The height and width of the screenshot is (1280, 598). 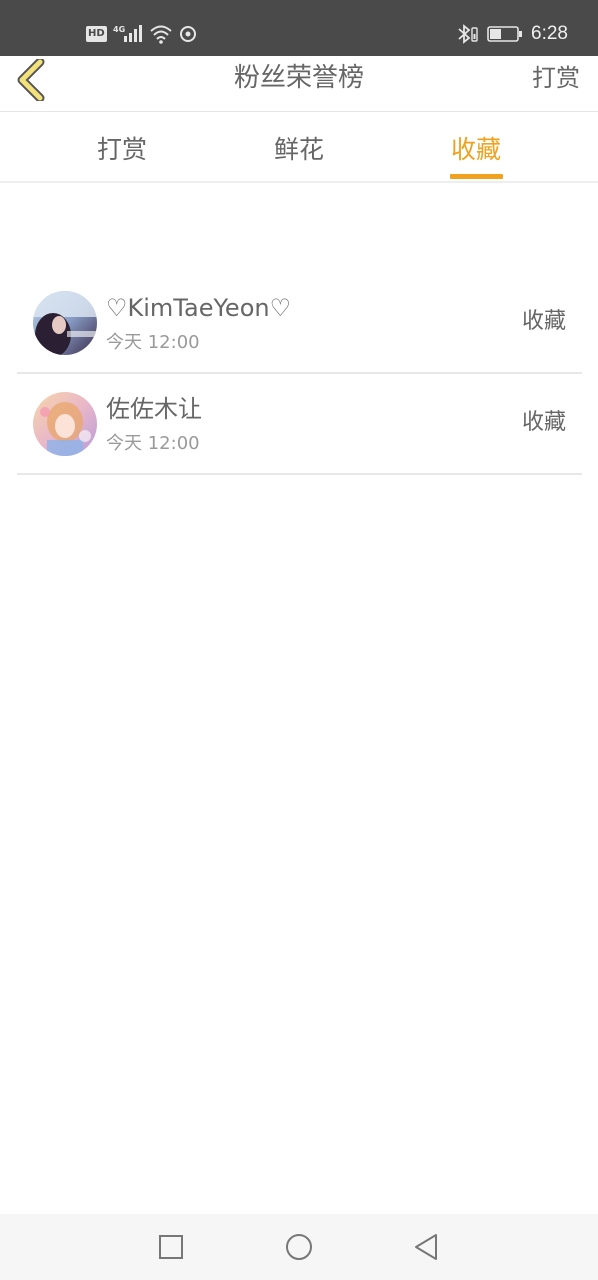 I want to click on home-button, so click(x=299, y=1247).